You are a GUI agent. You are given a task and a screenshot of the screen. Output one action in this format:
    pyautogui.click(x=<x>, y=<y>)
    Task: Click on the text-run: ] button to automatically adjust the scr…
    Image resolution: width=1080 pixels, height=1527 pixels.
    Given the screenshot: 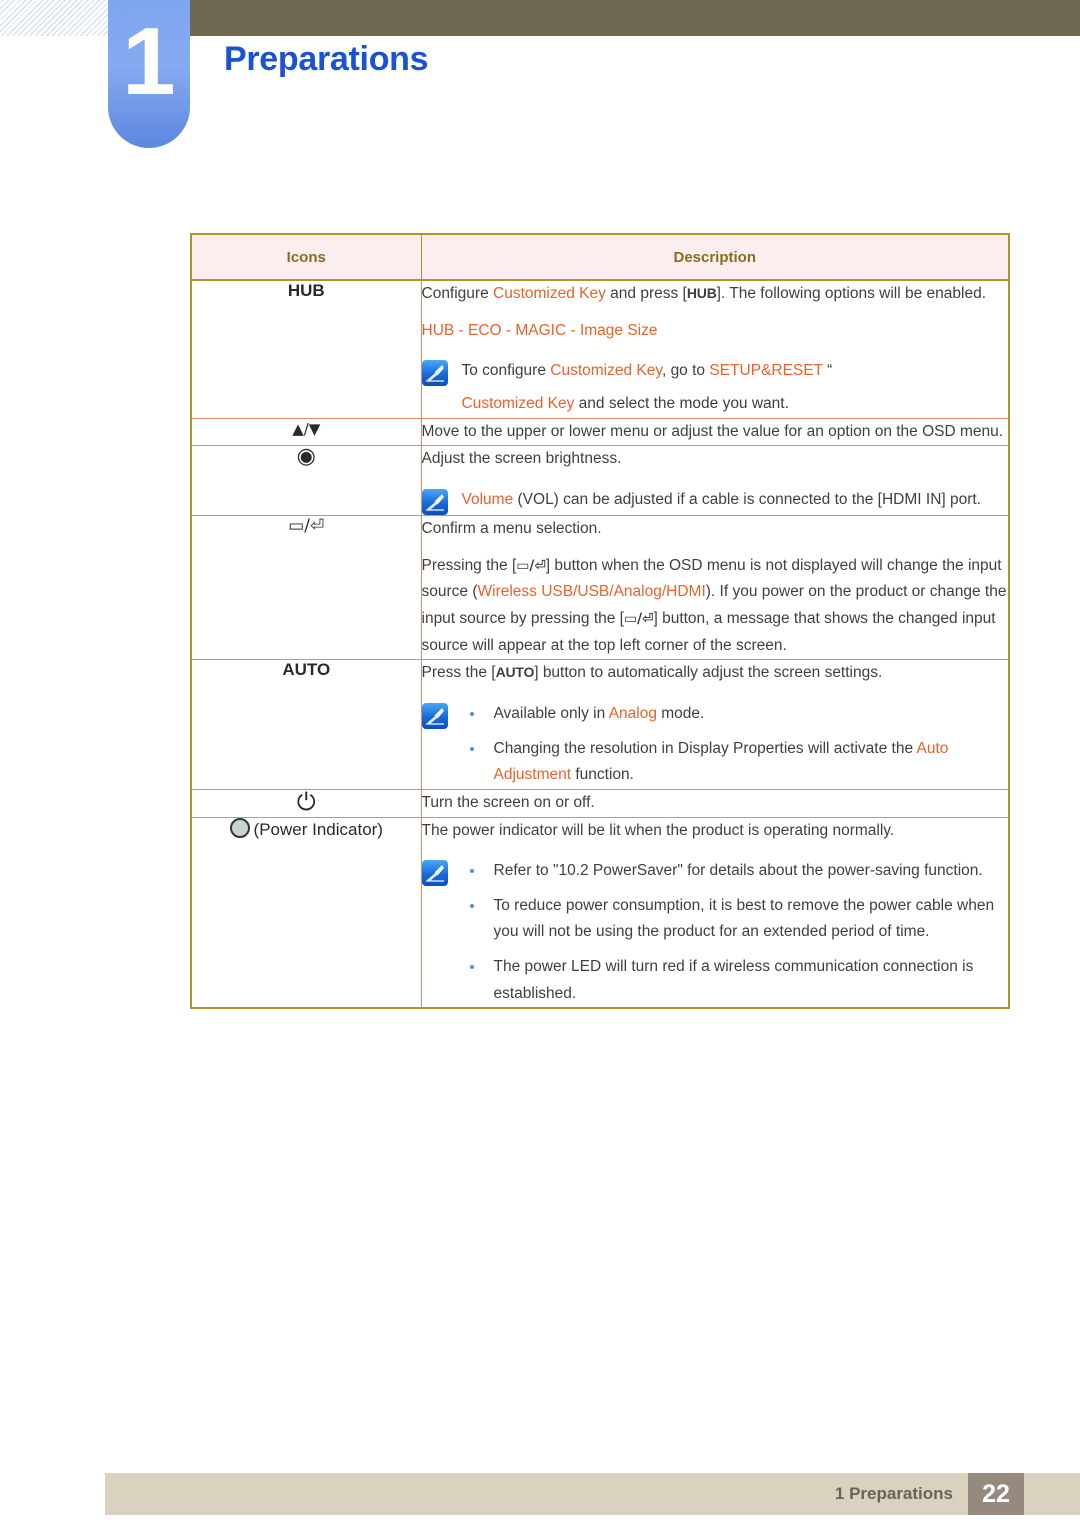 What is the action you would take?
    pyautogui.click(x=708, y=673)
    